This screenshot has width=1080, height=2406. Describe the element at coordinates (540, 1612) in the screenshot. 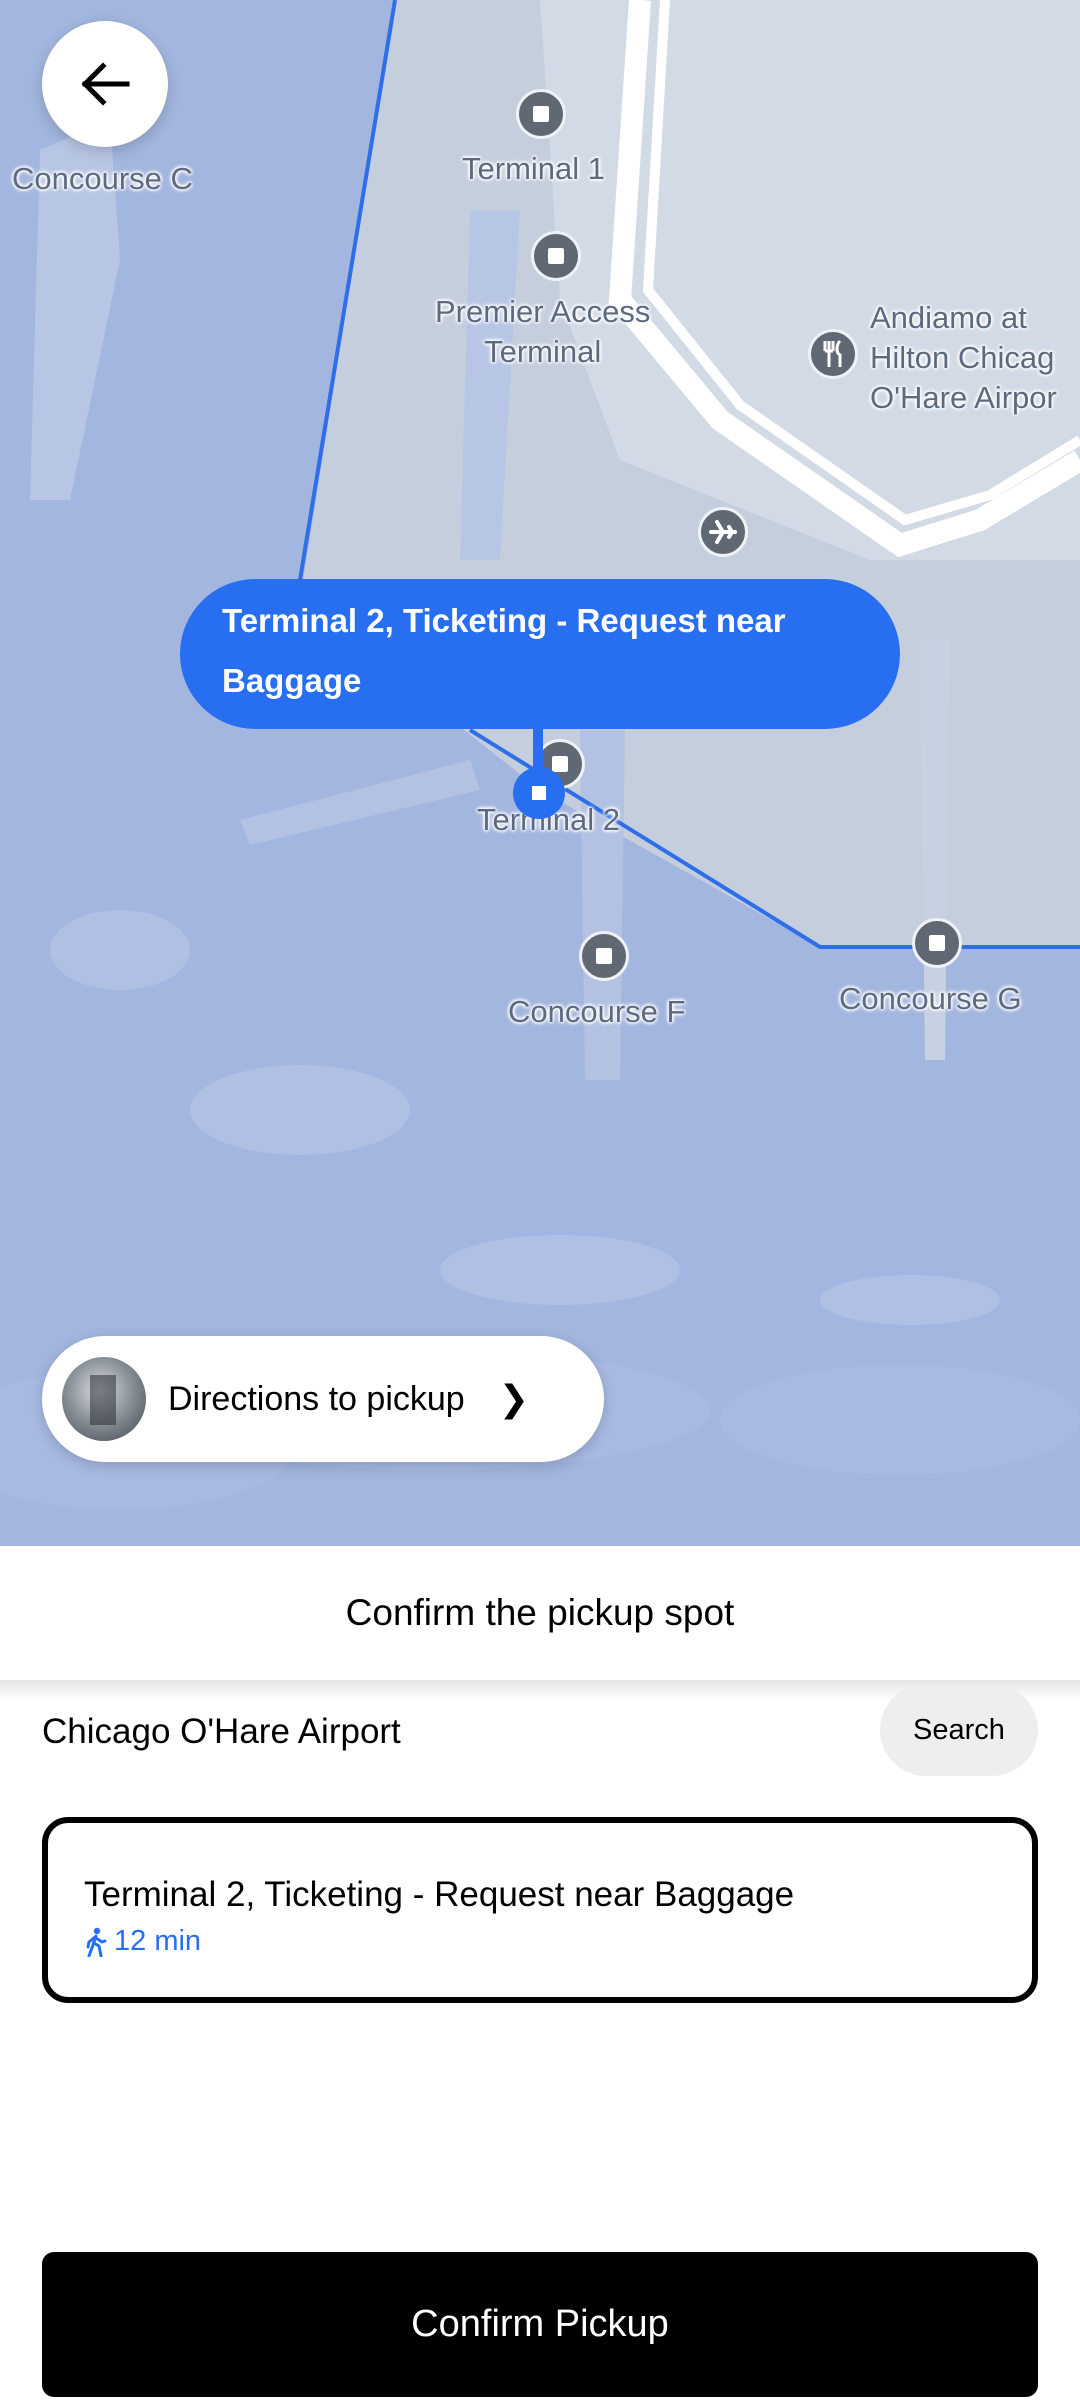

I see `sheet-title: Confirm the pickup spot` at that location.